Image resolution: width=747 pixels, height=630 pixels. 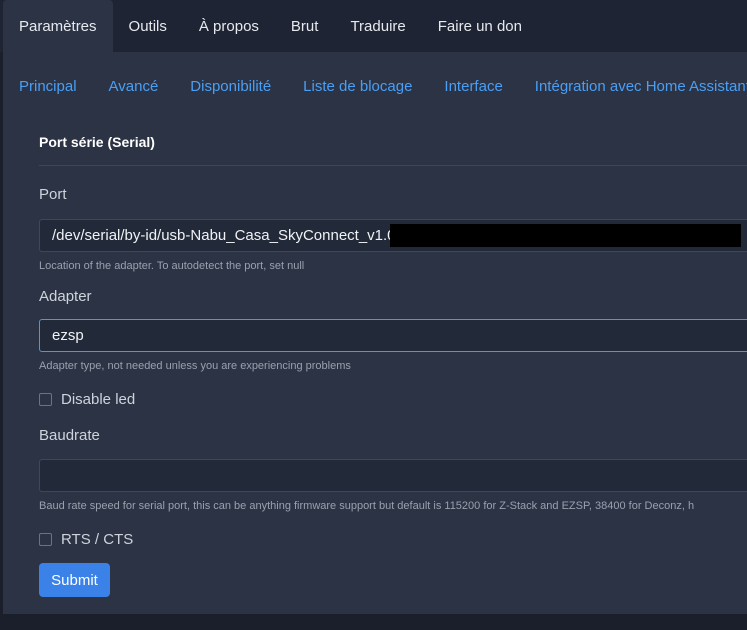 What do you see at coordinates (565, 235) in the screenshot?
I see `redaction-bar` at bounding box center [565, 235].